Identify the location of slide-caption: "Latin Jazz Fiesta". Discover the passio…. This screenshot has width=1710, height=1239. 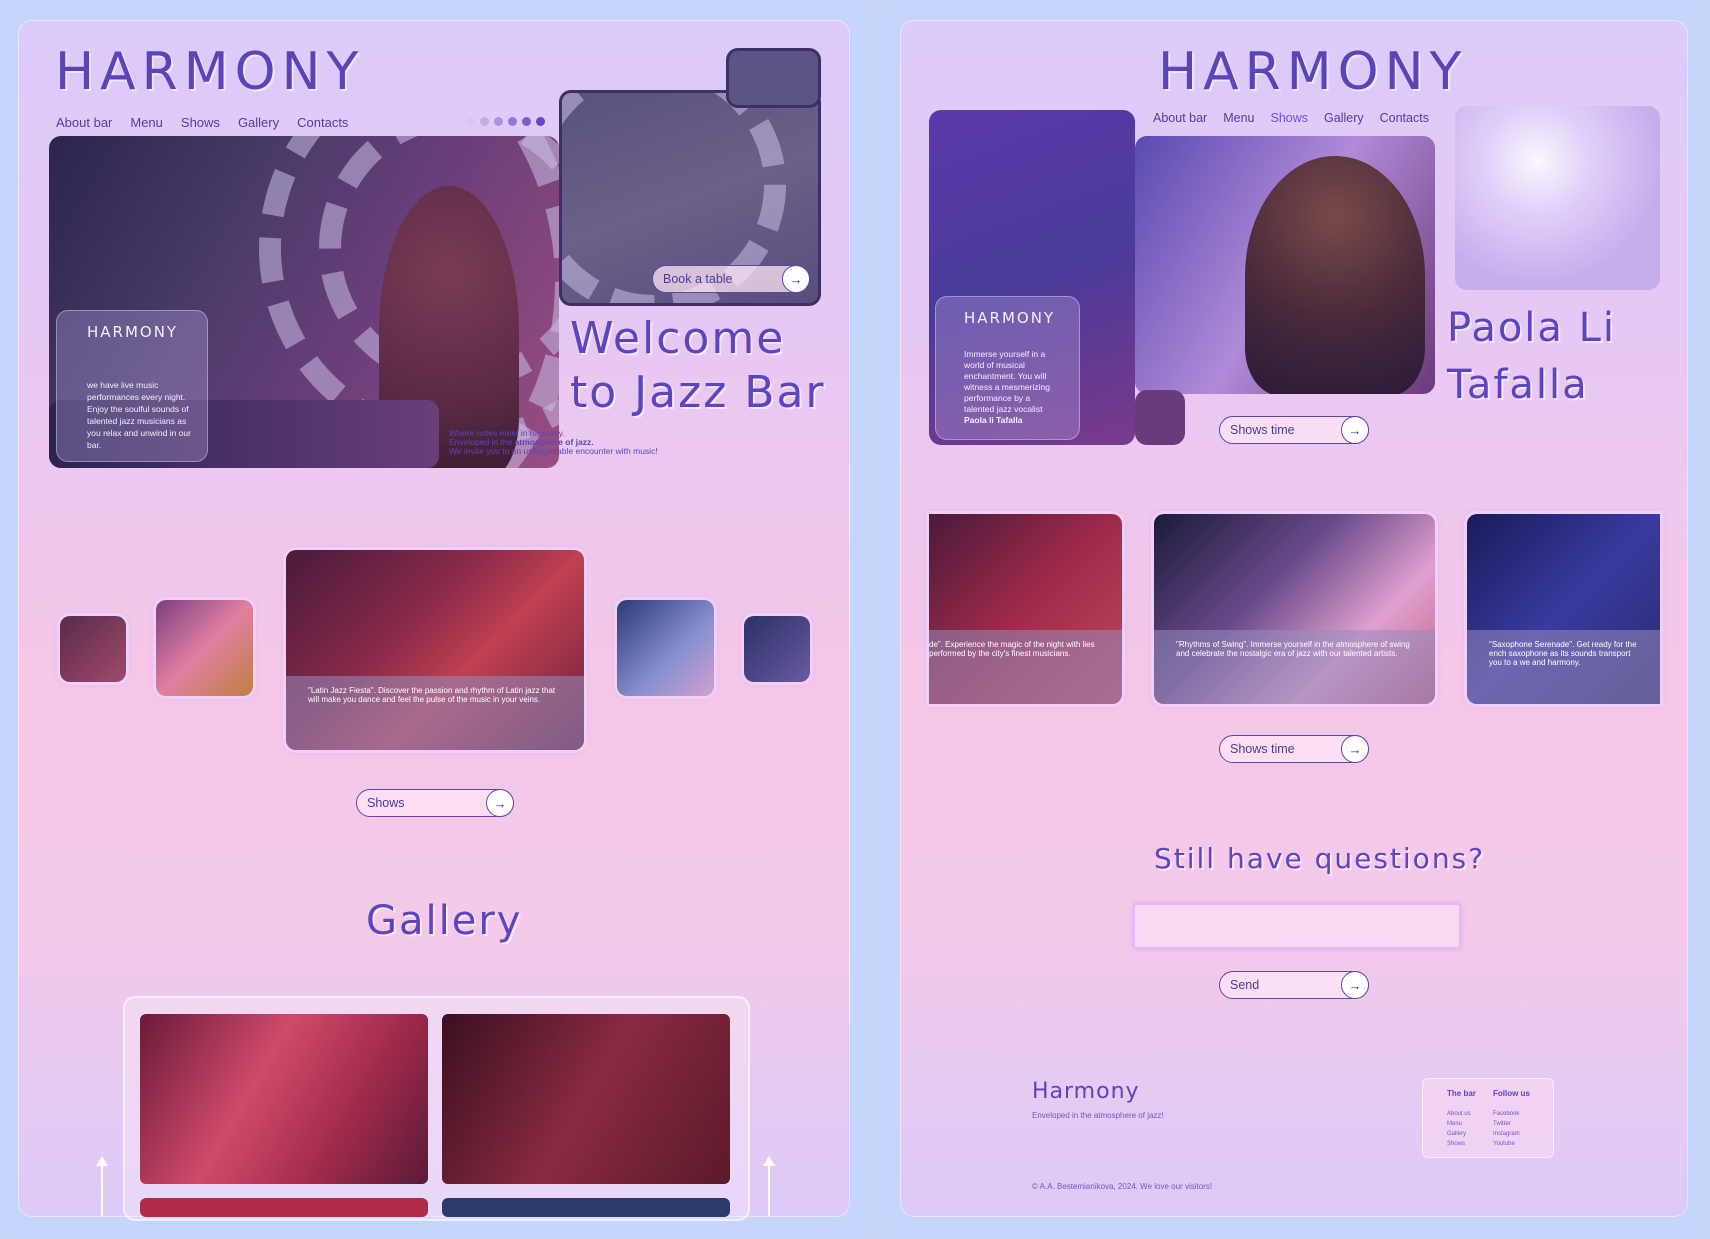
(435, 713).